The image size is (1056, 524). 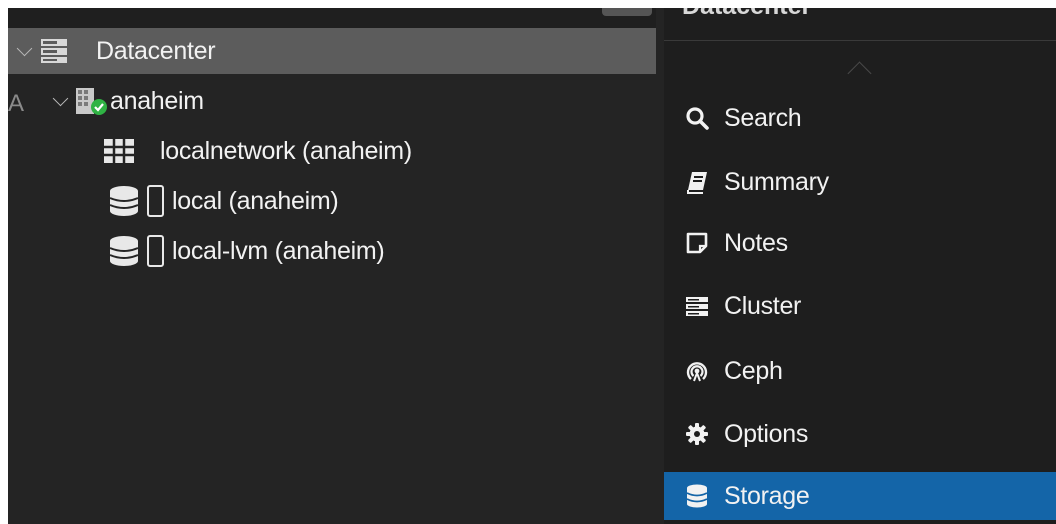 I want to click on gear-icon, so click(x=697, y=434).